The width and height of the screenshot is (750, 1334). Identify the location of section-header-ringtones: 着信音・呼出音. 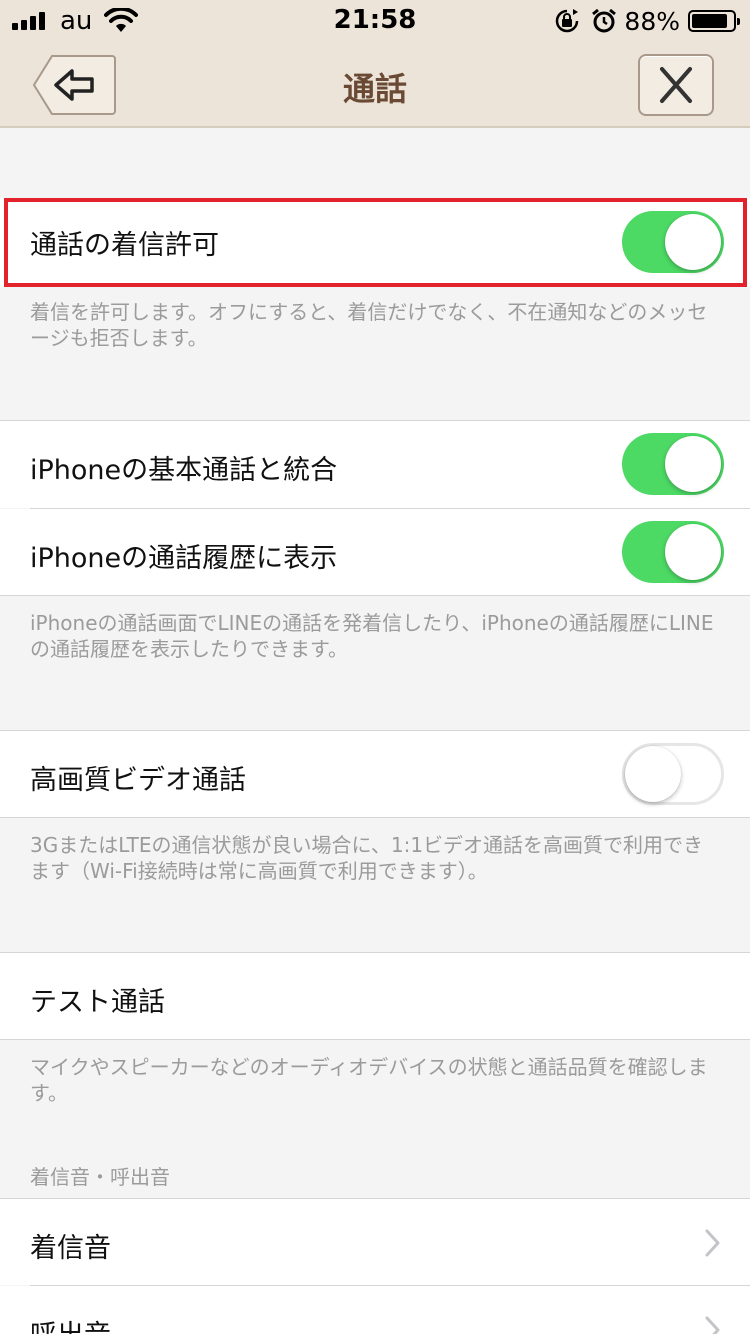
(100, 1177).